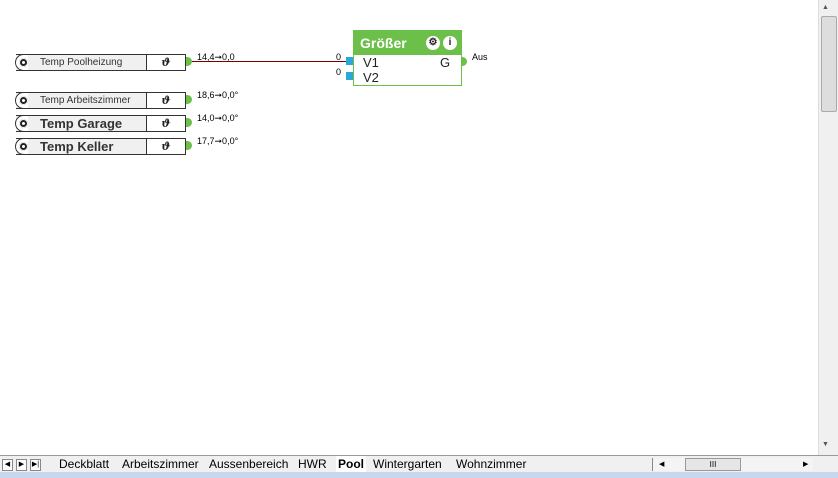  I want to click on tab-aussenbereich: Aussenbereich, so click(248, 464).